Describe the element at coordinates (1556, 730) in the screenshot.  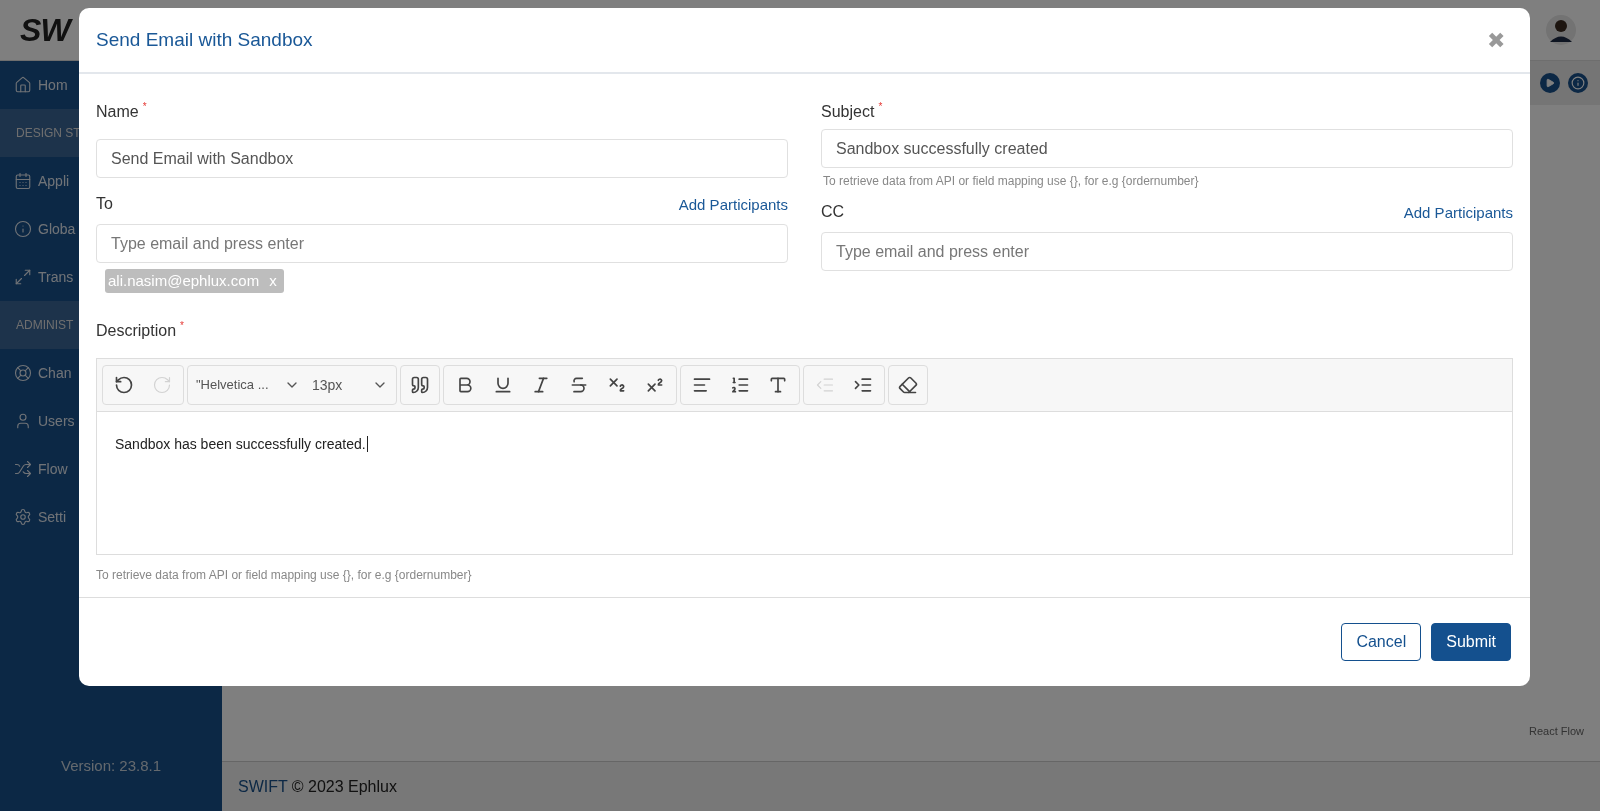
I see `attribution-text: React Flow` at that location.